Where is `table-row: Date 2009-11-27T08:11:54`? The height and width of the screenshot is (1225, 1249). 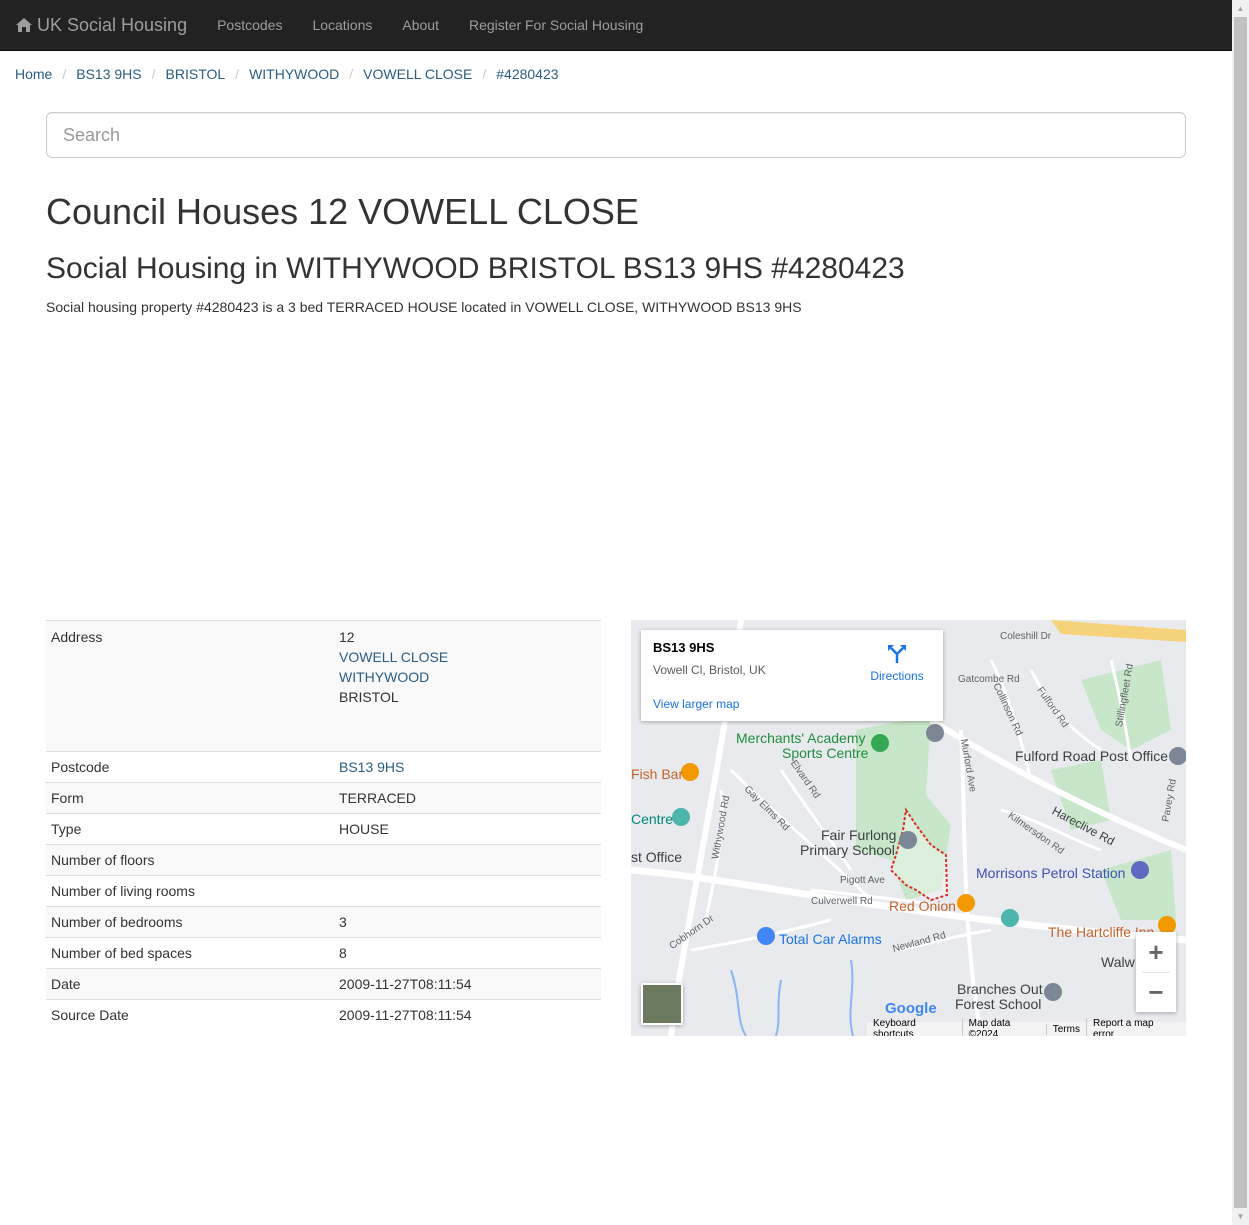 table-row: Date 2009-11-27T08:11:54 is located at coordinates (323, 984).